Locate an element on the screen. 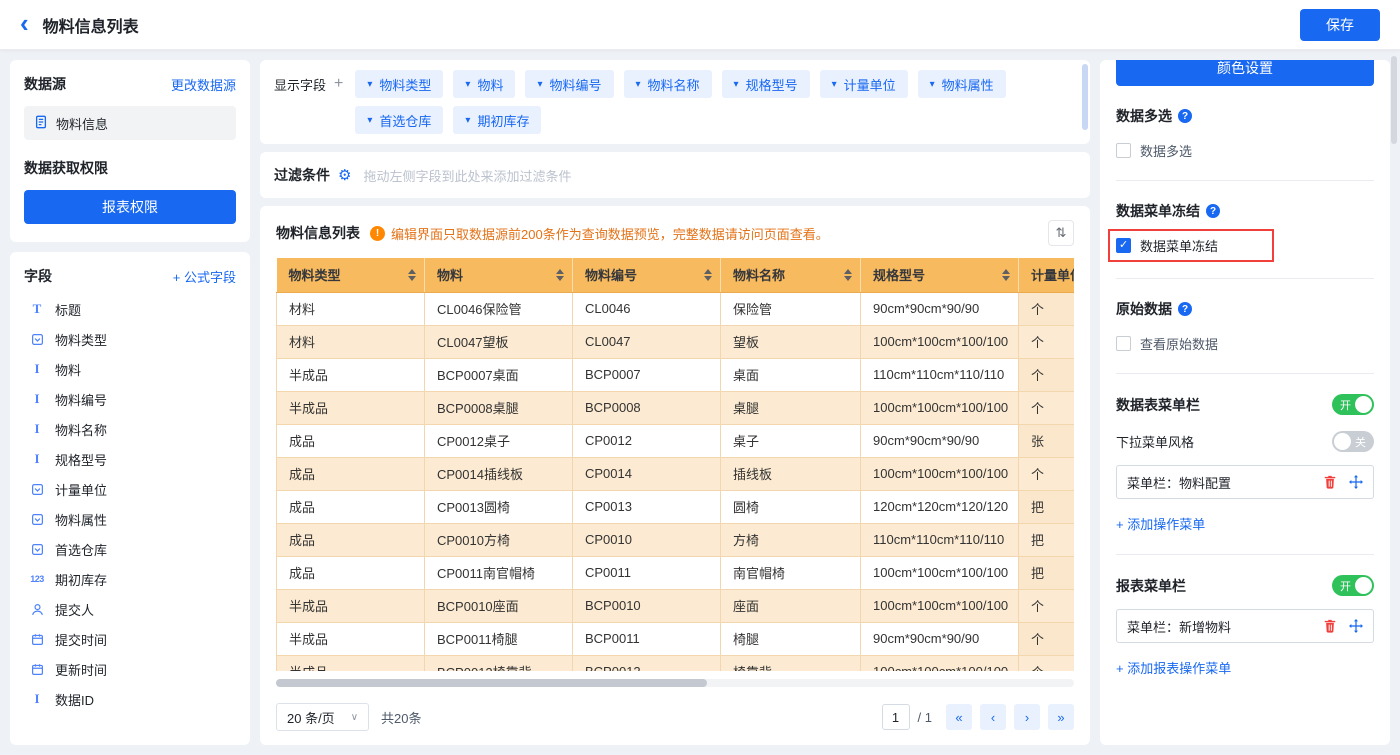 This screenshot has width=1400, height=755. horizontal-scrollbar is located at coordinates (675, 683).